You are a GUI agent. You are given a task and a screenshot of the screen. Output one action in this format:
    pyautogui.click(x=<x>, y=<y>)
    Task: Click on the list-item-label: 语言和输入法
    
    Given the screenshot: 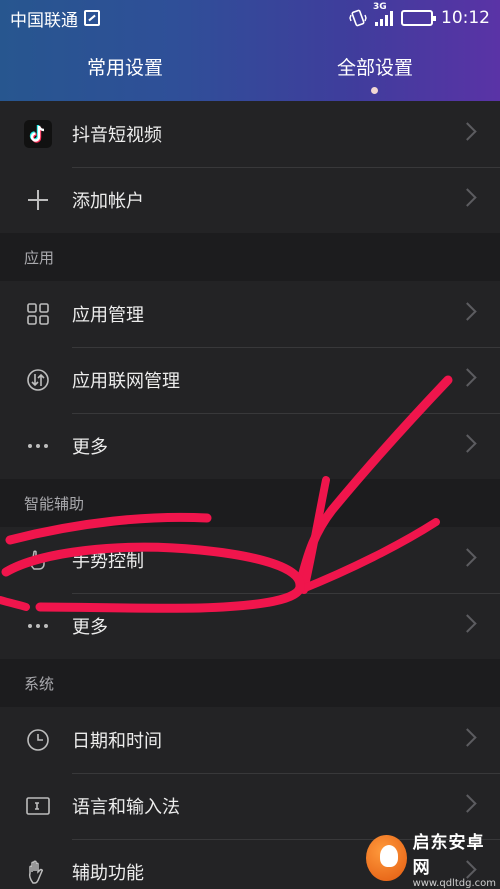 What is the action you would take?
    pyautogui.click(x=126, y=807)
    